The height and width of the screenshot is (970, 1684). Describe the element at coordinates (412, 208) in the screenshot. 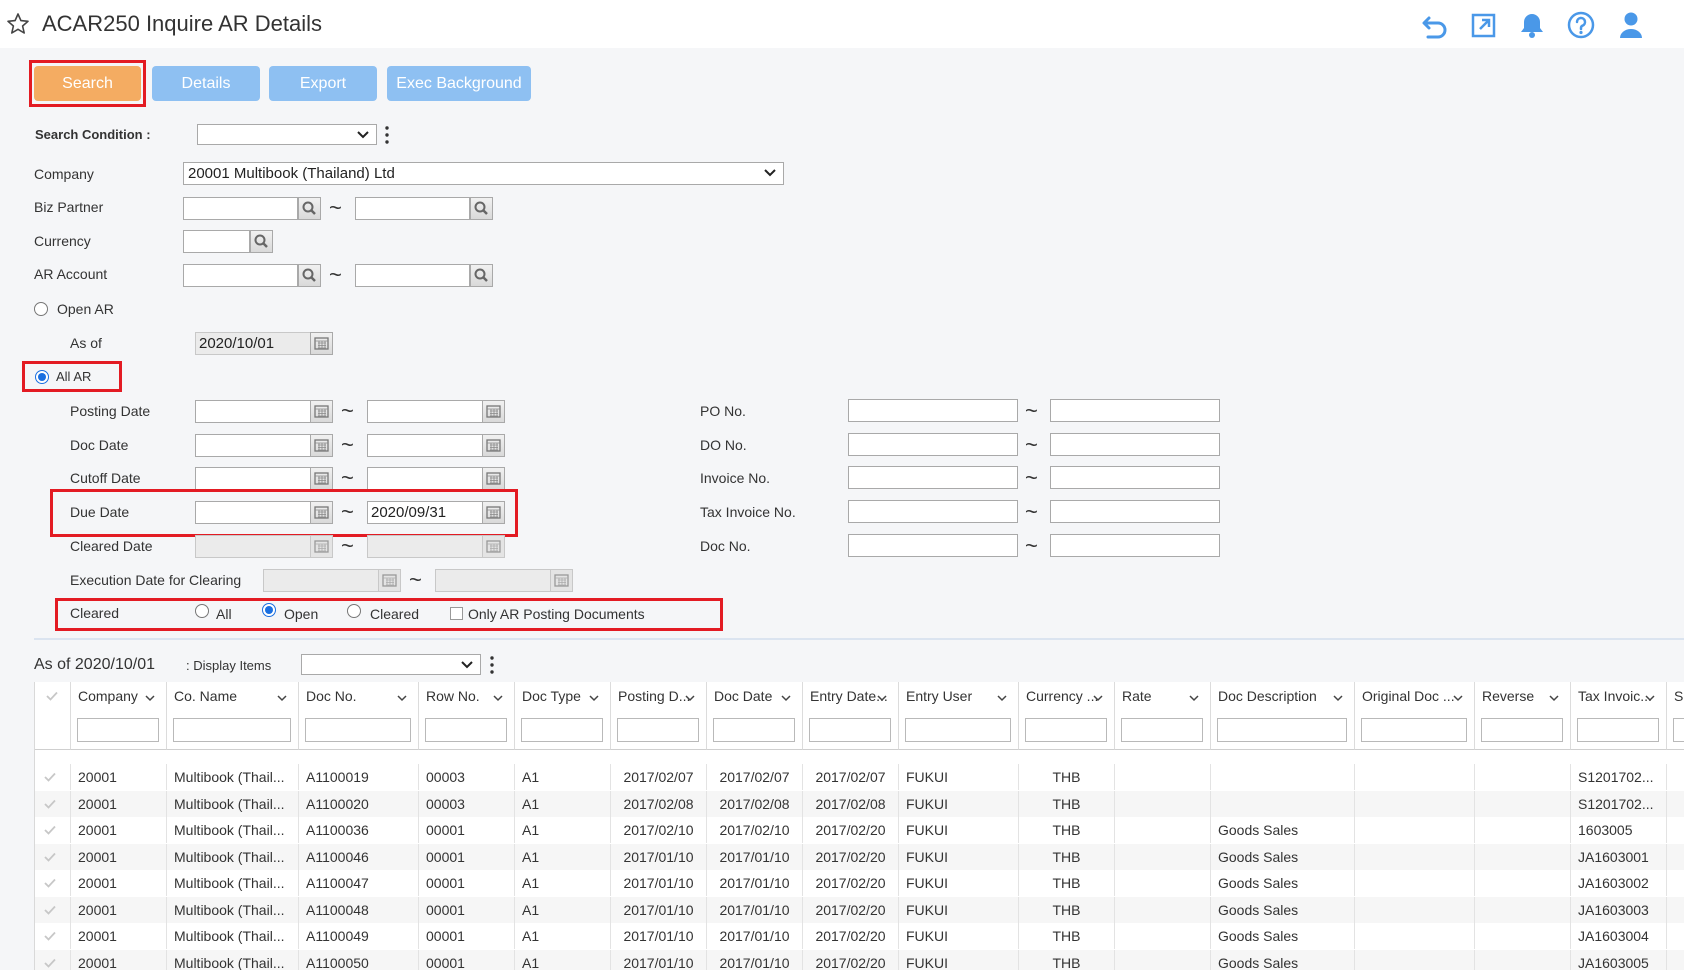

I see `biz-partner-to-input` at that location.